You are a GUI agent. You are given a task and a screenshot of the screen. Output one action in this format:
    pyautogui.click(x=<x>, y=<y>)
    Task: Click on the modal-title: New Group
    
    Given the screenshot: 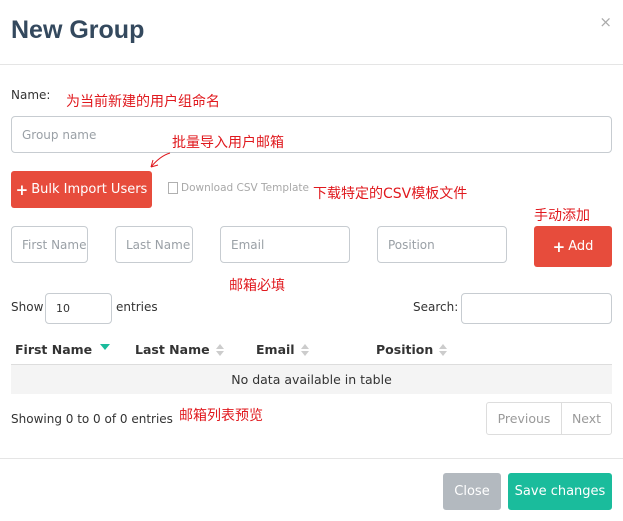 What is the action you would take?
    pyautogui.click(x=78, y=30)
    